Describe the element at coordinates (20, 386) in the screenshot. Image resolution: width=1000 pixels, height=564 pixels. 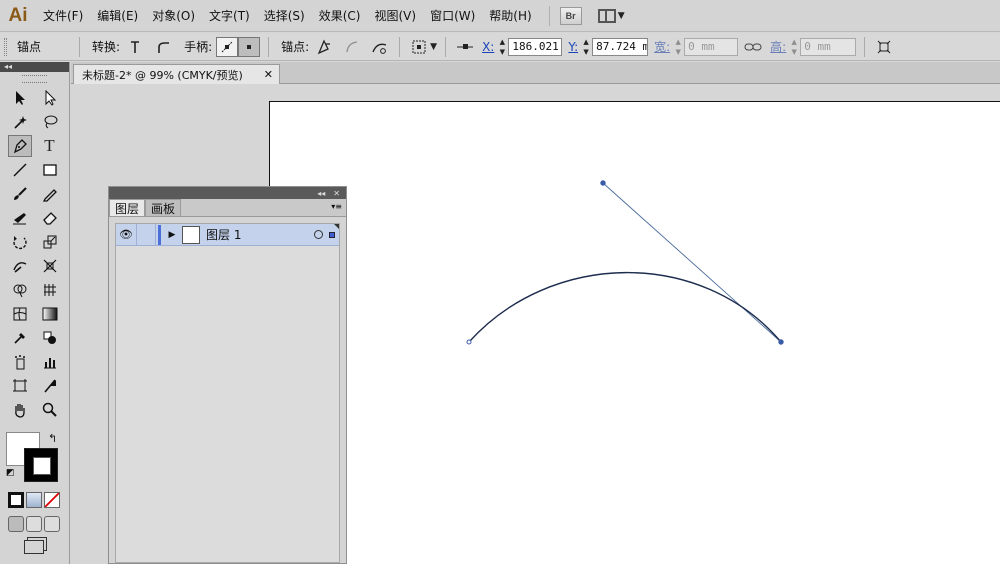
I see `artboard-icon` at that location.